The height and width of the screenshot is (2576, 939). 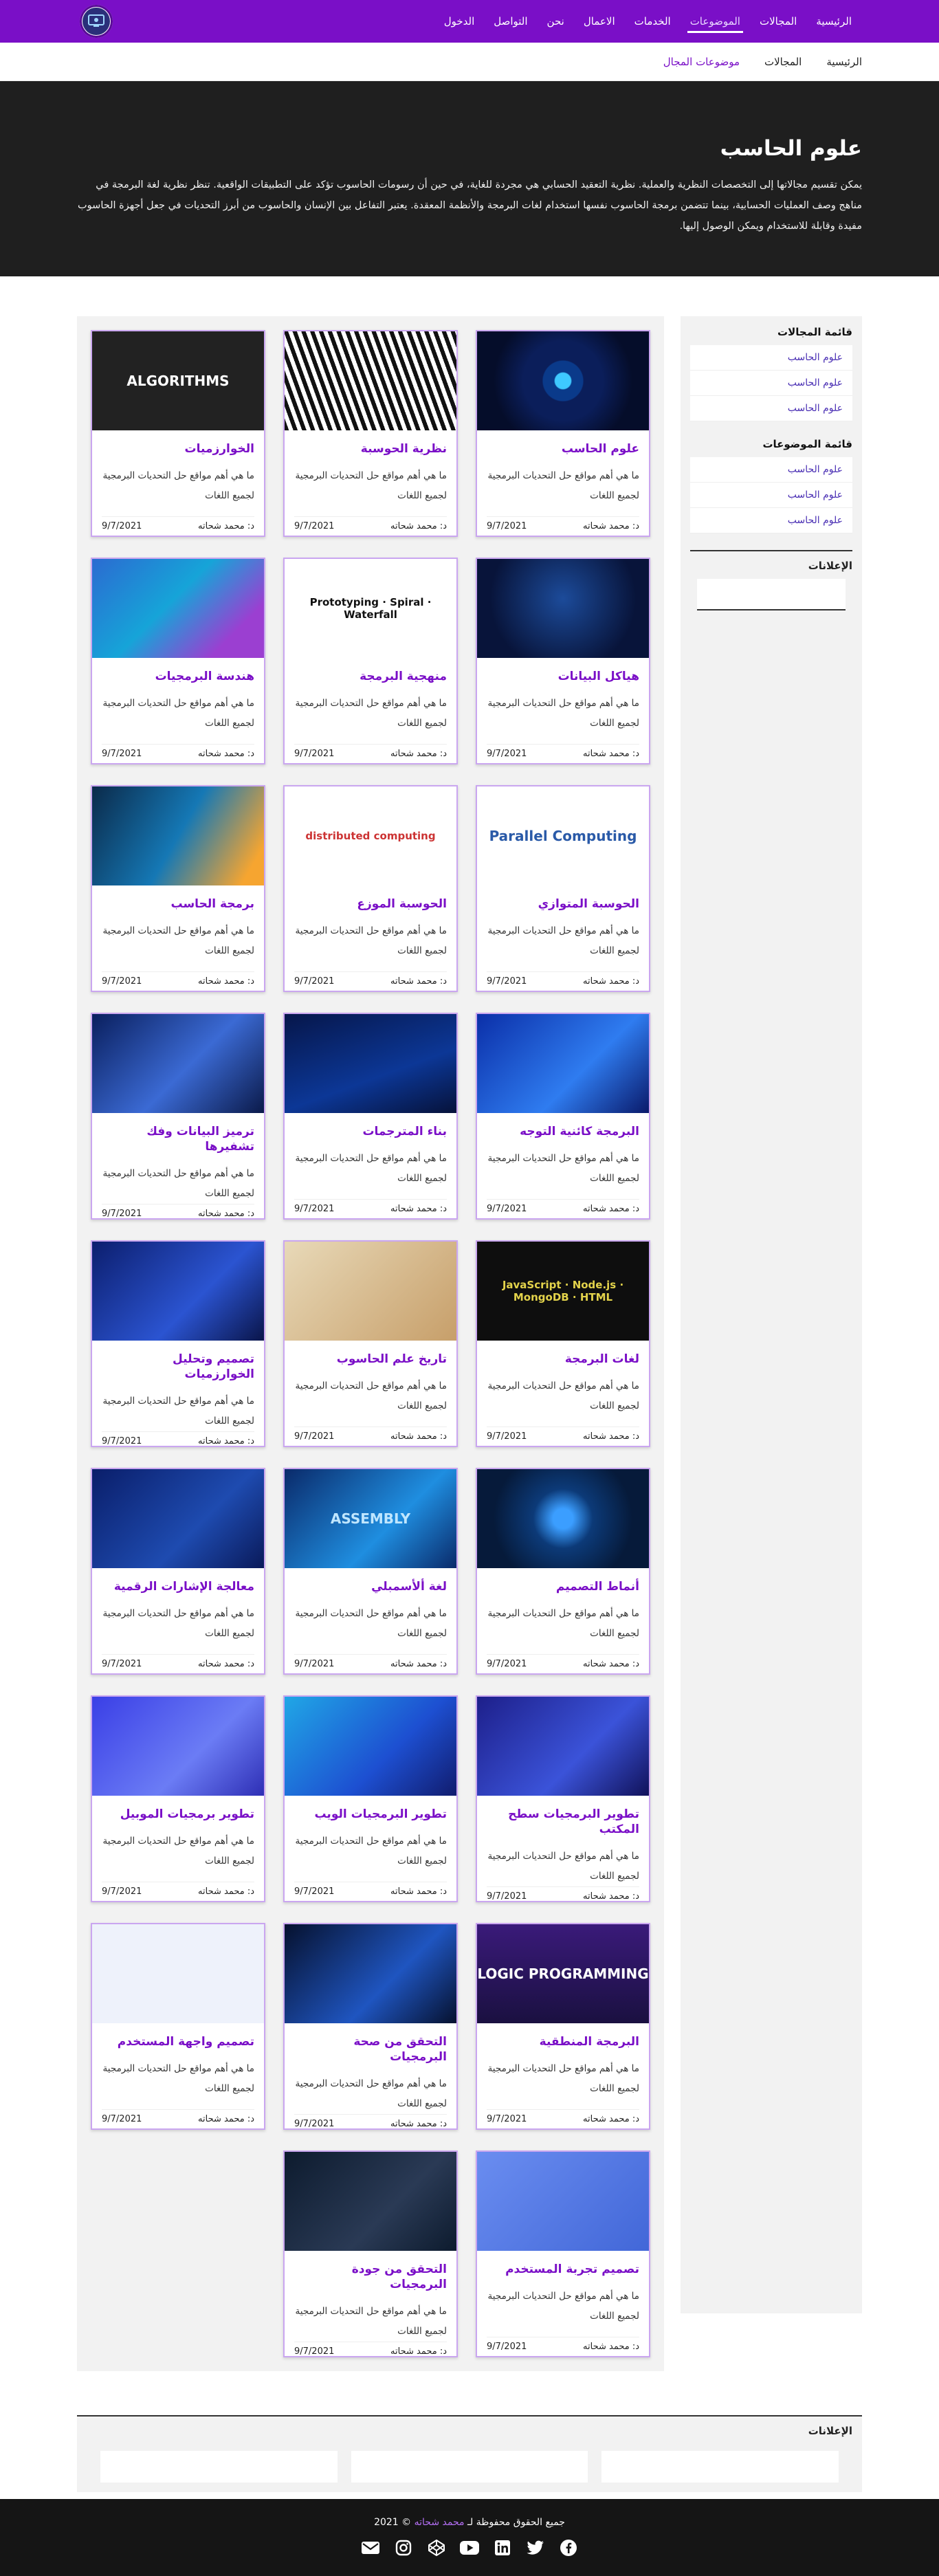 I want to click on topic-card-title: التحقق من صحة البرمجيات, so click(x=370, y=2049).